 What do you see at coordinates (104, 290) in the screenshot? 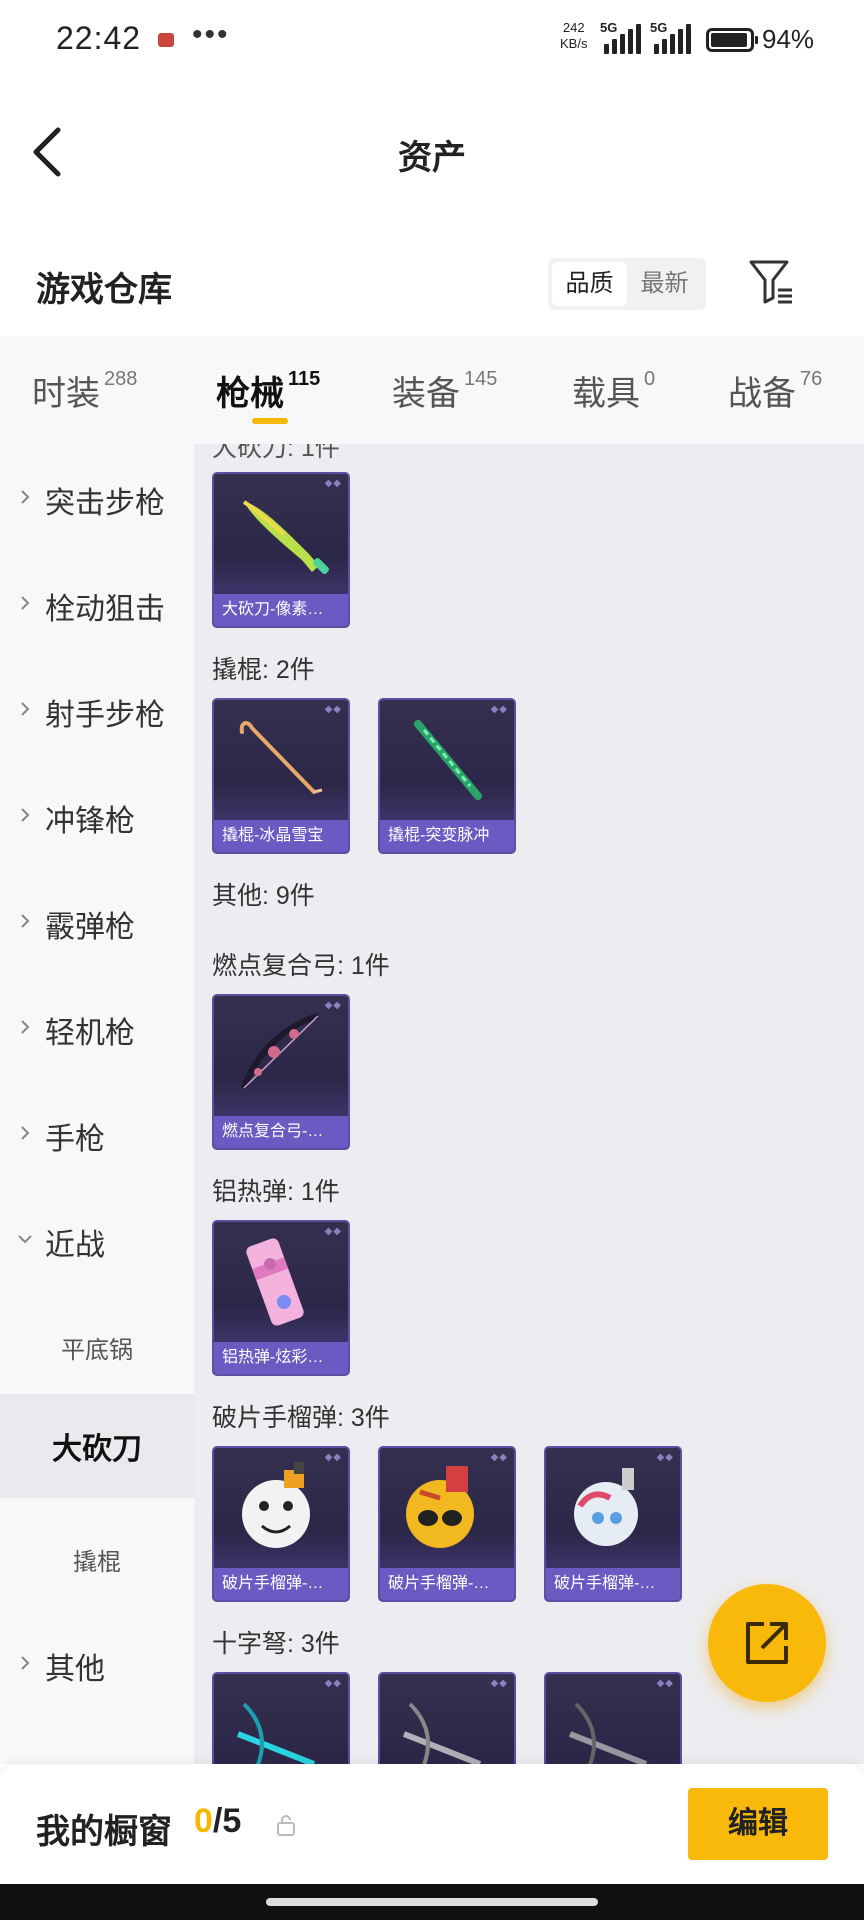
I see `warehouse-title: 游戏仓库` at bounding box center [104, 290].